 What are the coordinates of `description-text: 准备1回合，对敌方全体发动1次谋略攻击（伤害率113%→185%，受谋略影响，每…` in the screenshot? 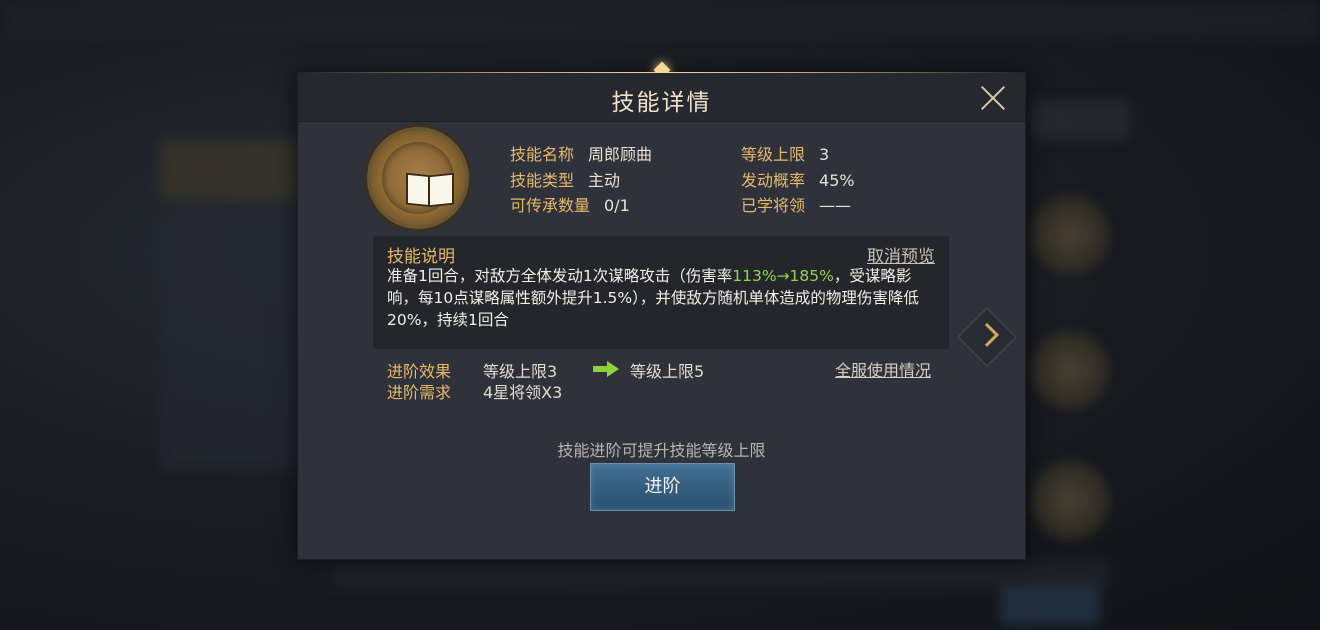 It's located at (653, 298).